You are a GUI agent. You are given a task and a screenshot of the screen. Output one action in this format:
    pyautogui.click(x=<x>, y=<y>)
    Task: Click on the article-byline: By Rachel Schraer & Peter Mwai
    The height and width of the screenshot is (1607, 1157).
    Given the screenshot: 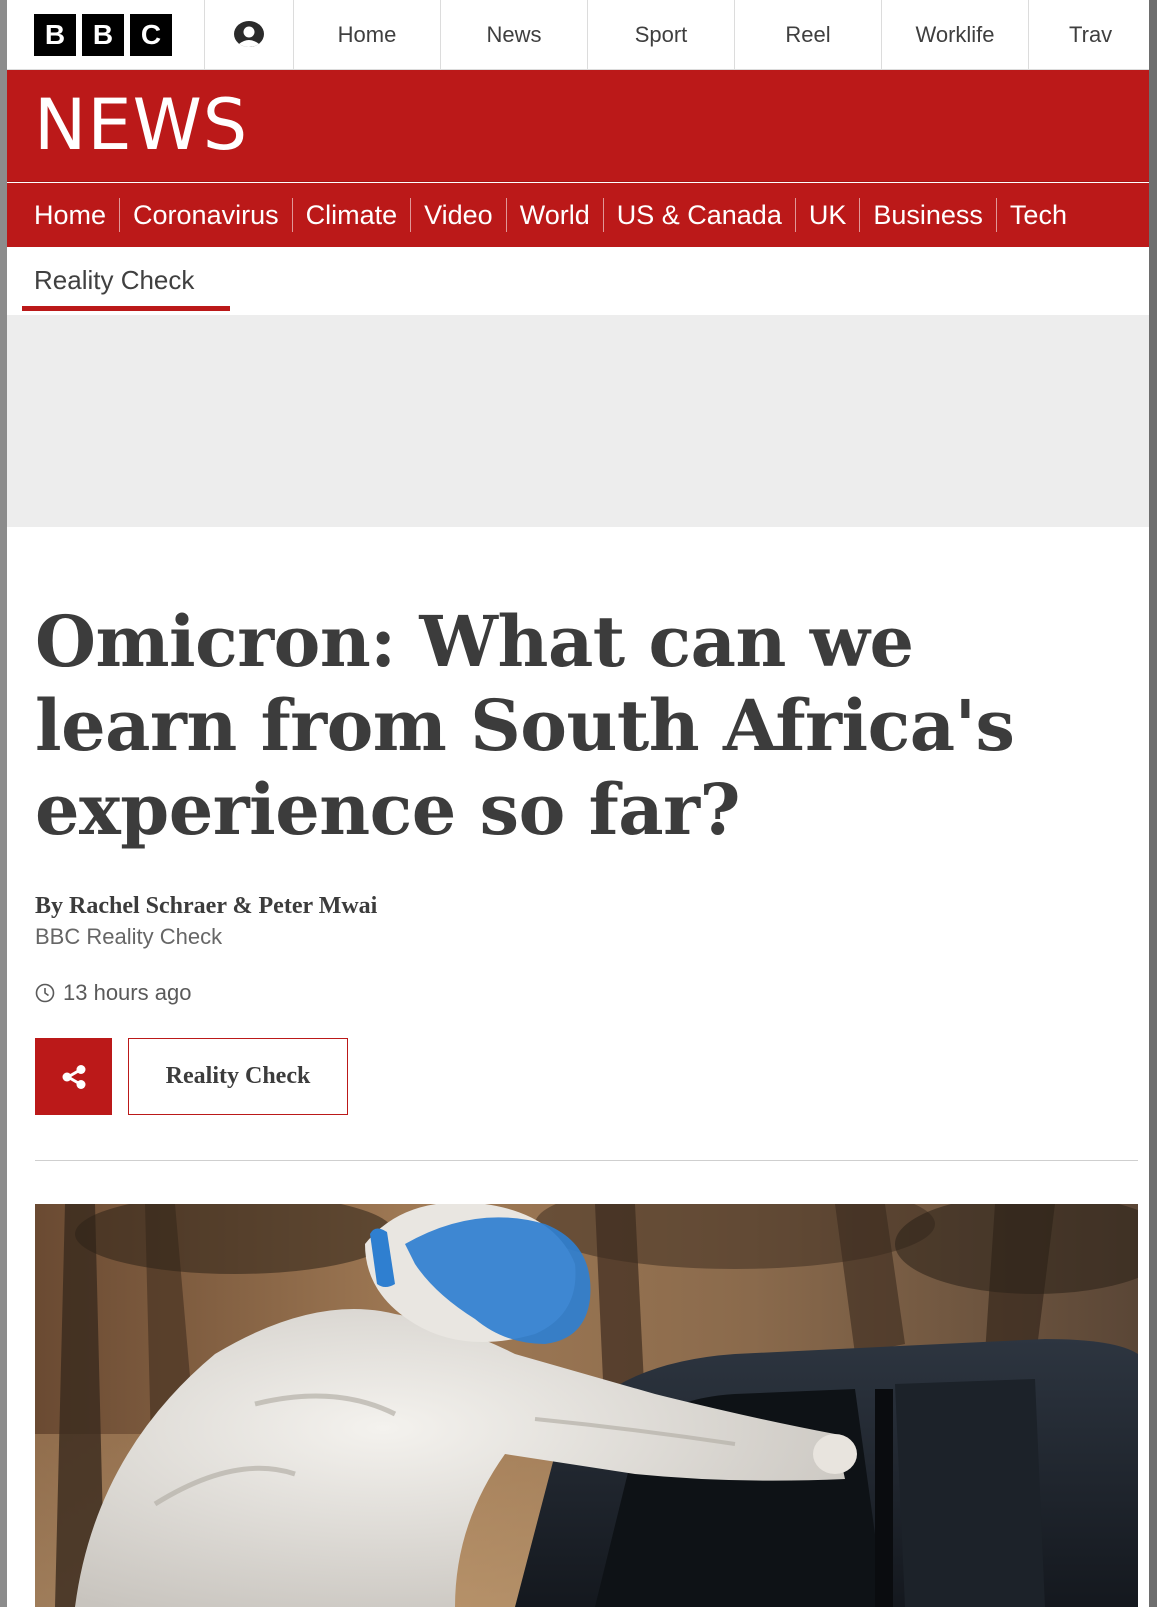 What is the action you would take?
    pyautogui.click(x=206, y=906)
    